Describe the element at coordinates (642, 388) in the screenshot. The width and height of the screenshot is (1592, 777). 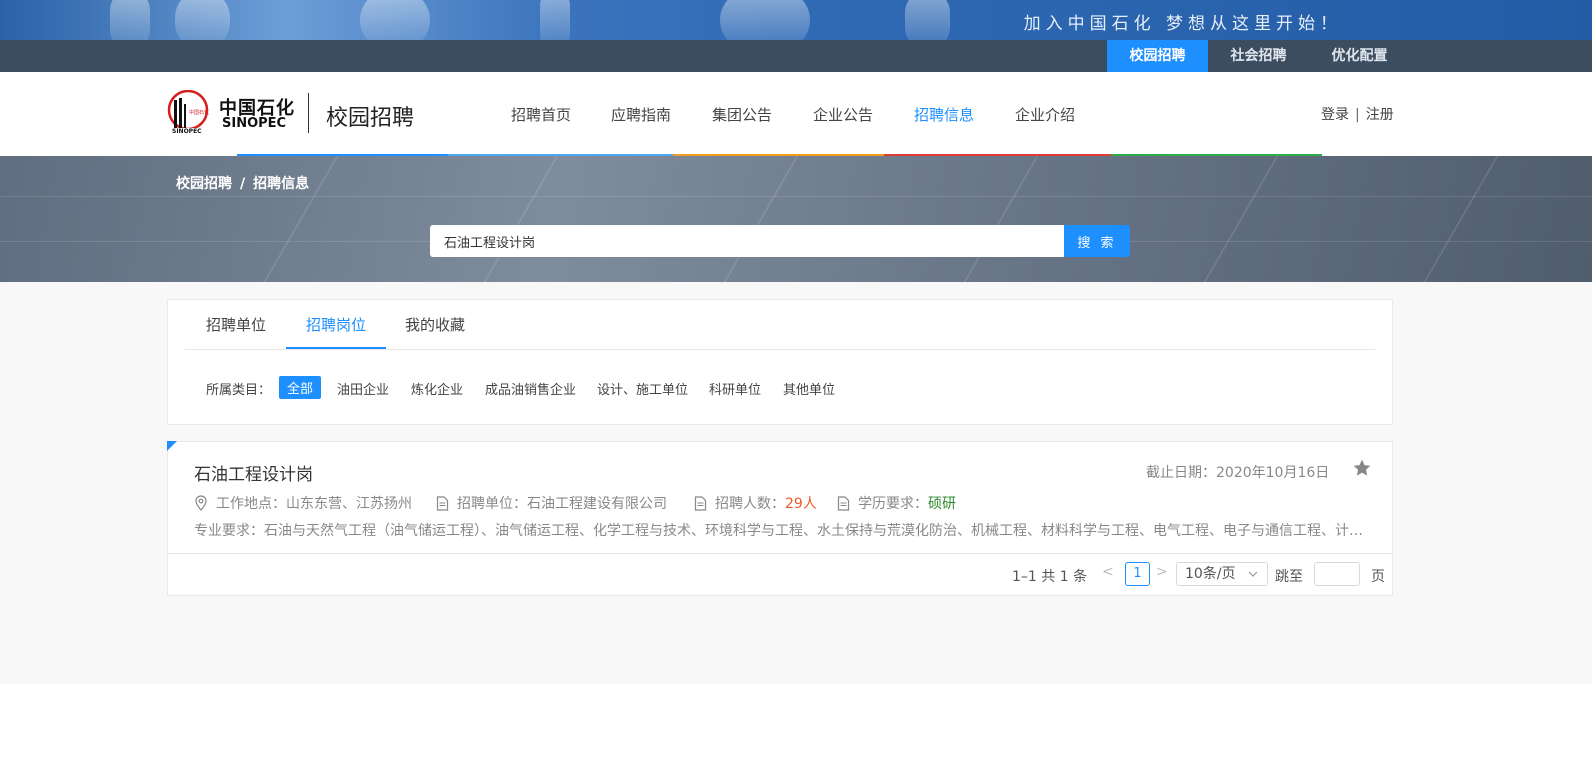
I see `category-design-construction: 设计、施工单位` at that location.